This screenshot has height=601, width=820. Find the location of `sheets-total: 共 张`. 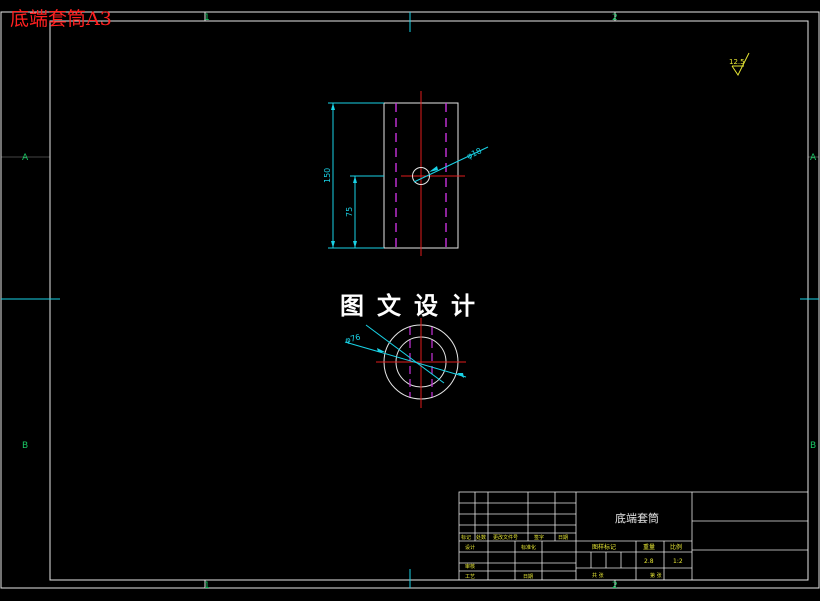

sheets-total: 共 张 is located at coordinates (598, 575).